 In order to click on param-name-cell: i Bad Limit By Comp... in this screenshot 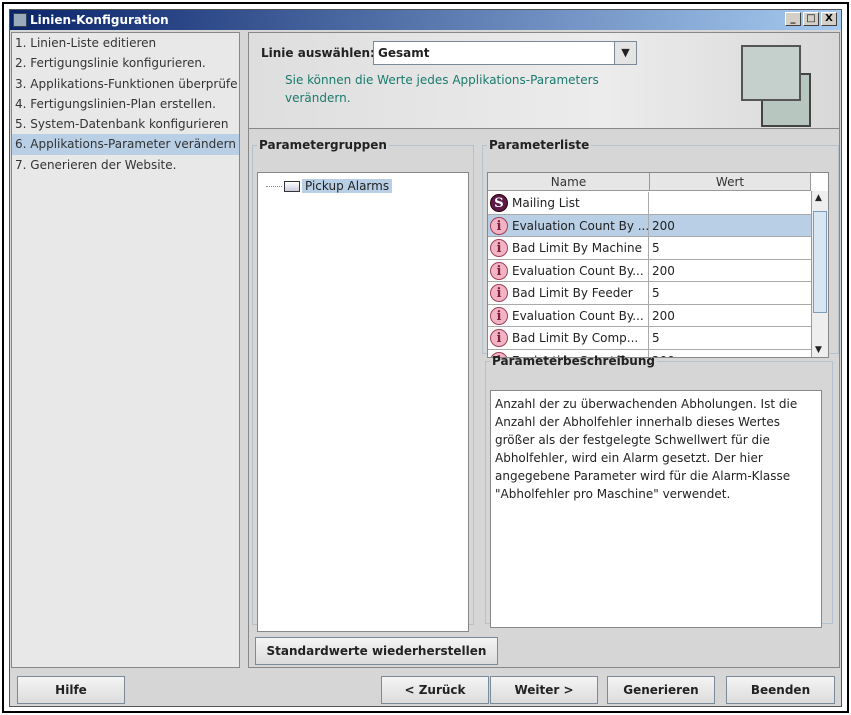, I will do `click(568, 338)`.